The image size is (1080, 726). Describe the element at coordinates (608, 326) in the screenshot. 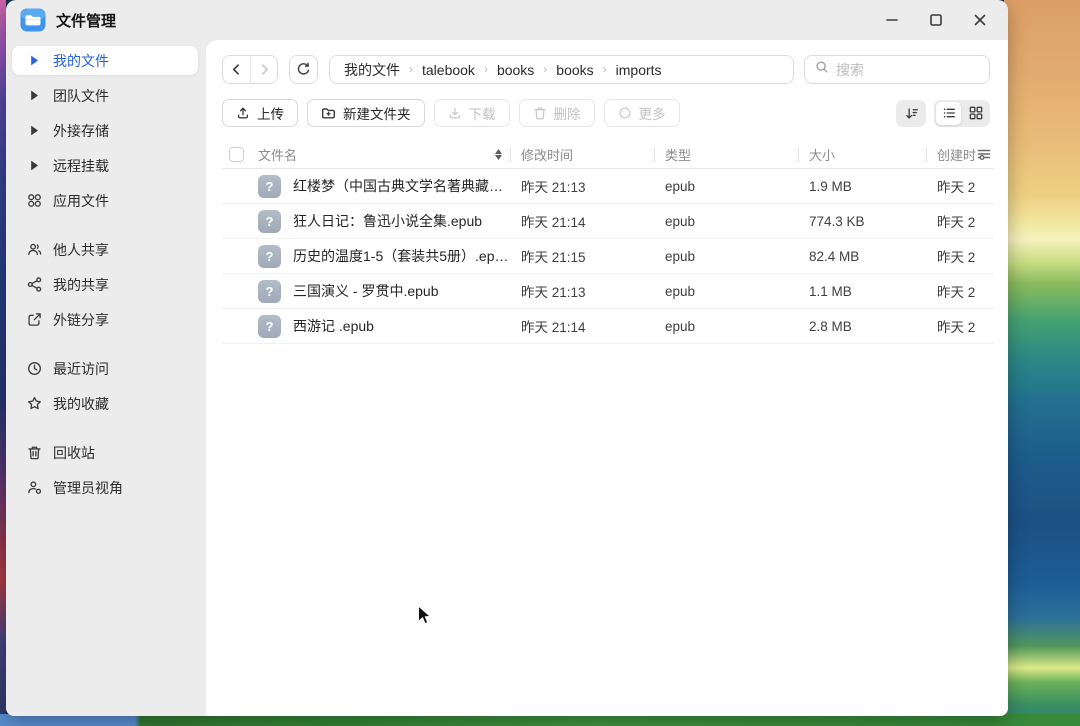

I see `table-row: ? 西游记 .epub 昨天 21:14 epub 2.8 MB 昨天 2` at that location.